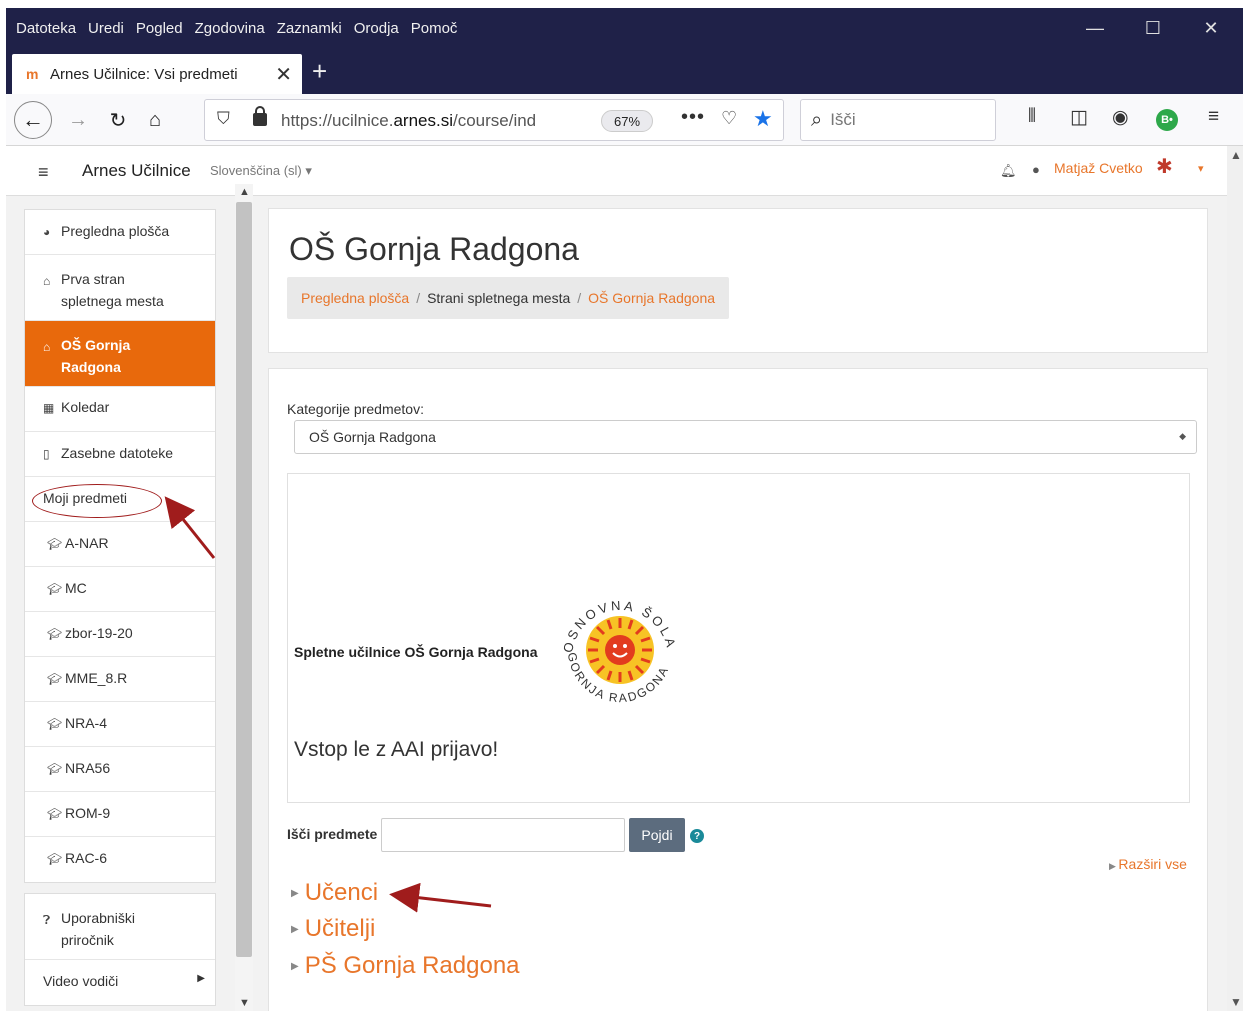 This screenshot has height=1011, width=1243. Describe the element at coordinates (319, 71) in the screenshot. I see `new-tab-icon: +` at that location.